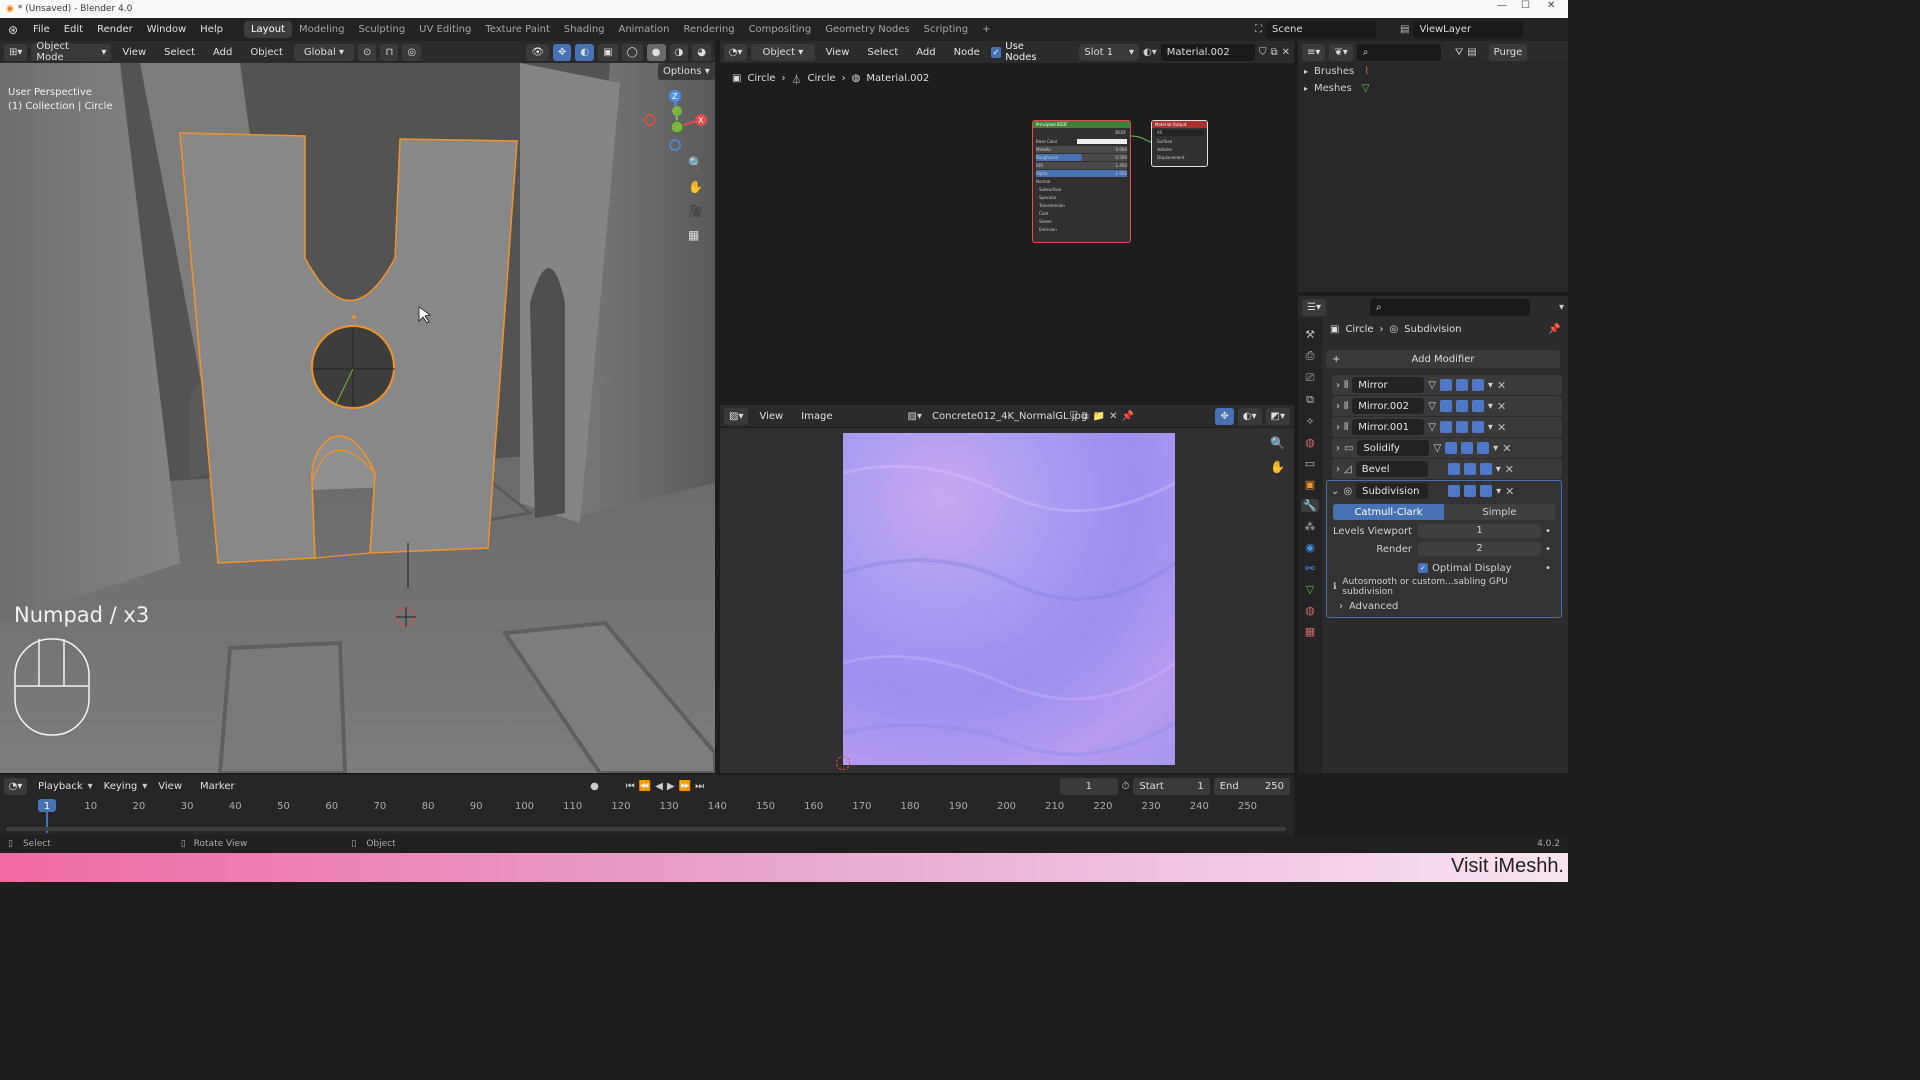  I want to click on ortho-grid-icon: ▦, so click(695, 235).